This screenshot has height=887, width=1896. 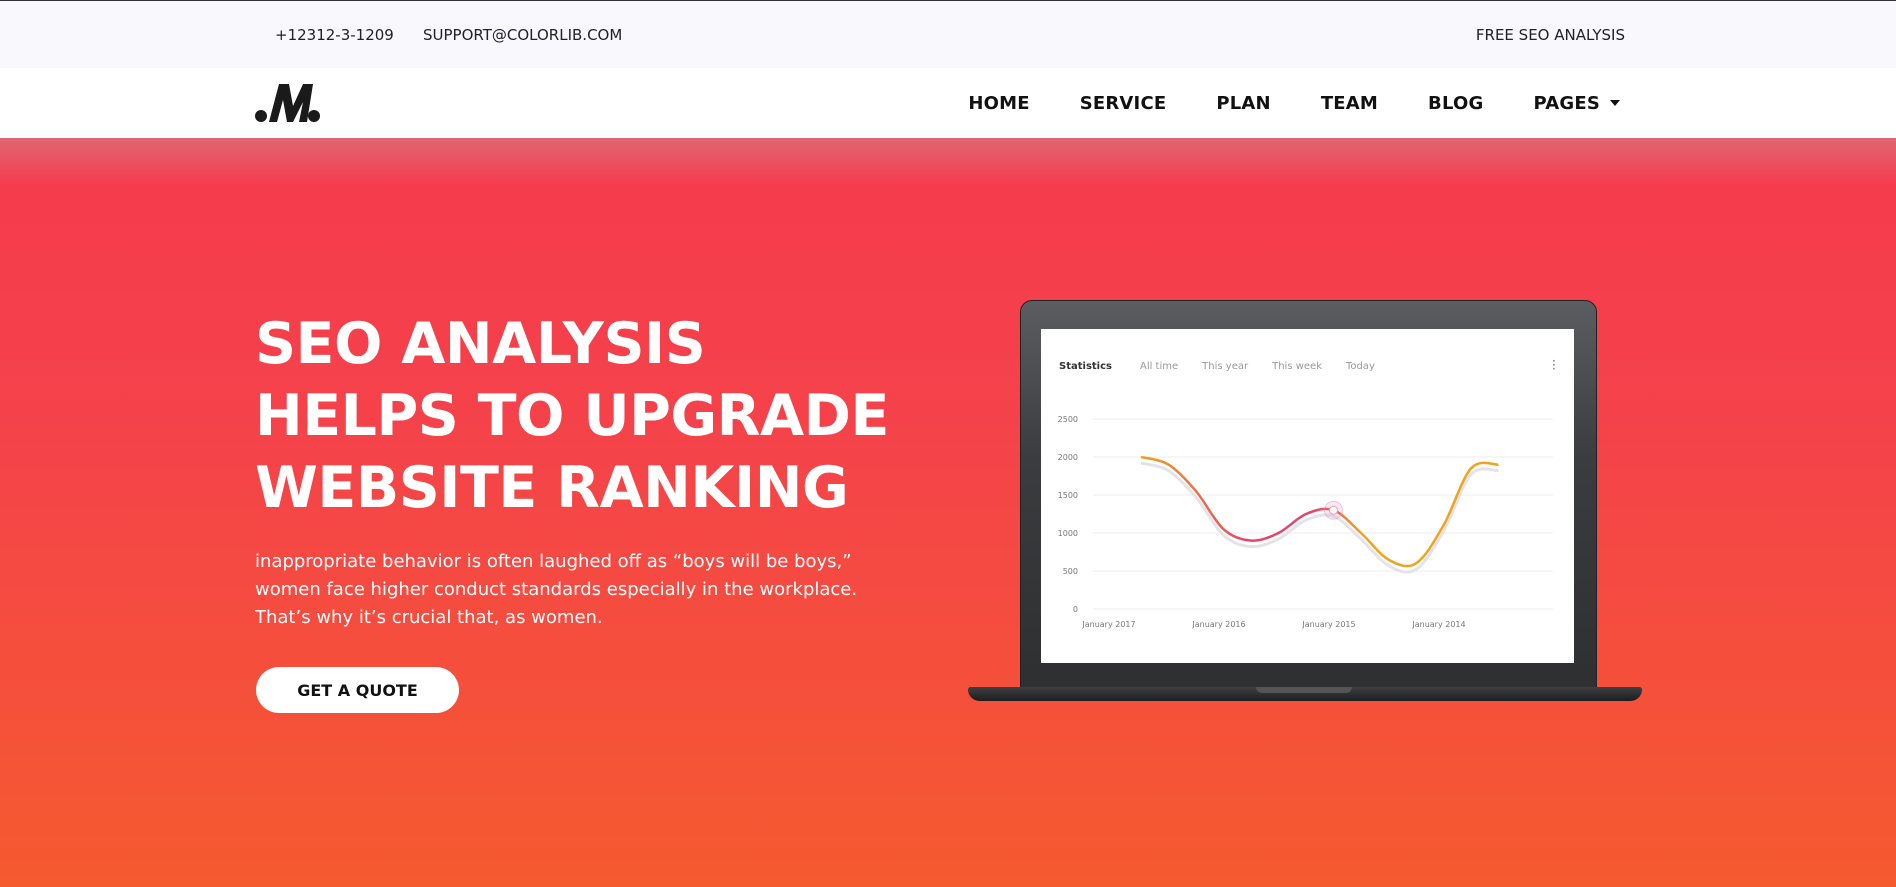 What do you see at coordinates (1075, 609) in the screenshot?
I see `y-tick-label: 0` at bounding box center [1075, 609].